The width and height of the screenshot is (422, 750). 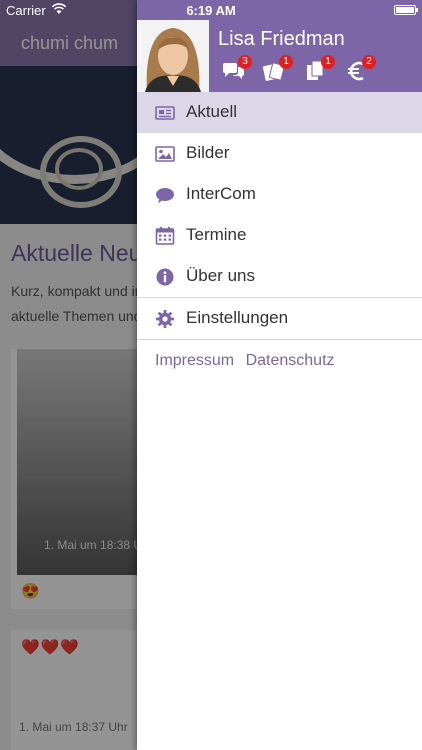 I want to click on menu-item-label: Aktuell, so click(x=212, y=111).